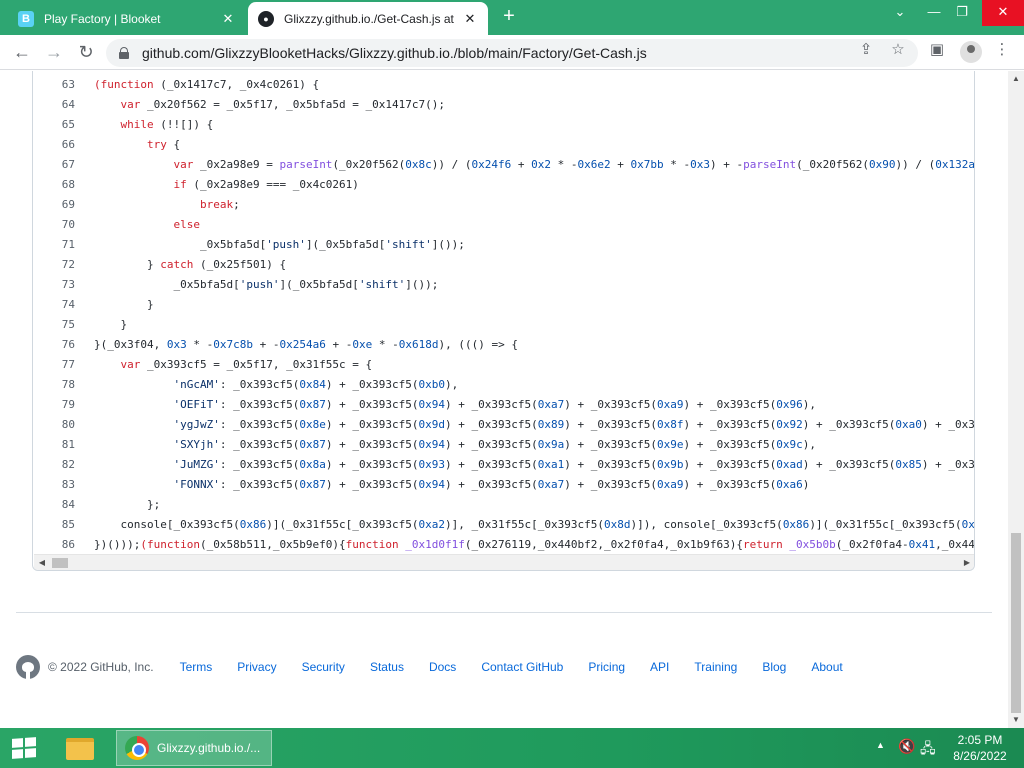 The height and width of the screenshot is (768, 1024). I want to click on line-number: 65, so click(54, 125).